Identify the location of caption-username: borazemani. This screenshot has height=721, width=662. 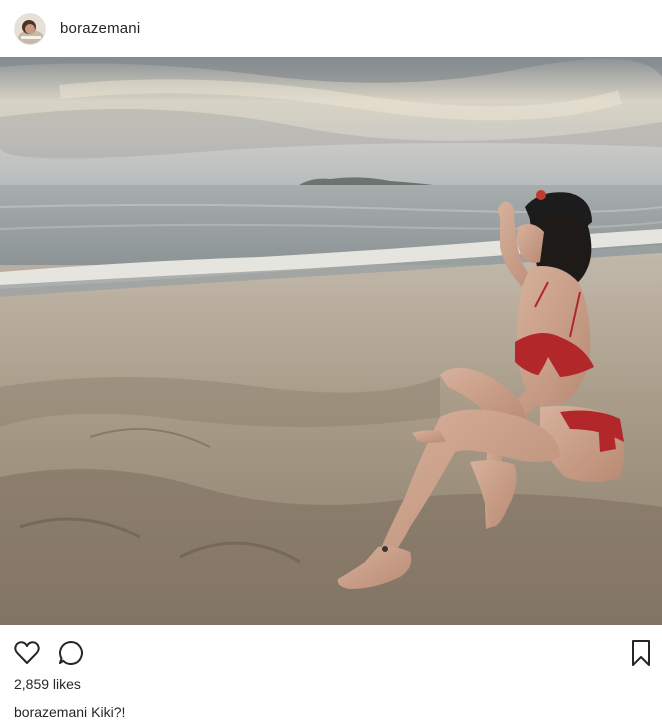
(50, 712).